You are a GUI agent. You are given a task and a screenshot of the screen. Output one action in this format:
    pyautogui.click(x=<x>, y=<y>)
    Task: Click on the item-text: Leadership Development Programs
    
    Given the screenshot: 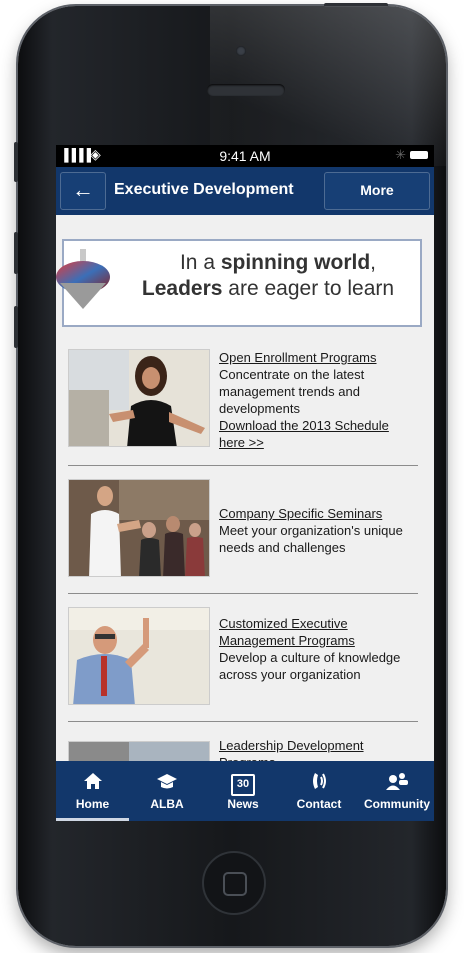 What is the action you would take?
    pyautogui.click(x=318, y=749)
    